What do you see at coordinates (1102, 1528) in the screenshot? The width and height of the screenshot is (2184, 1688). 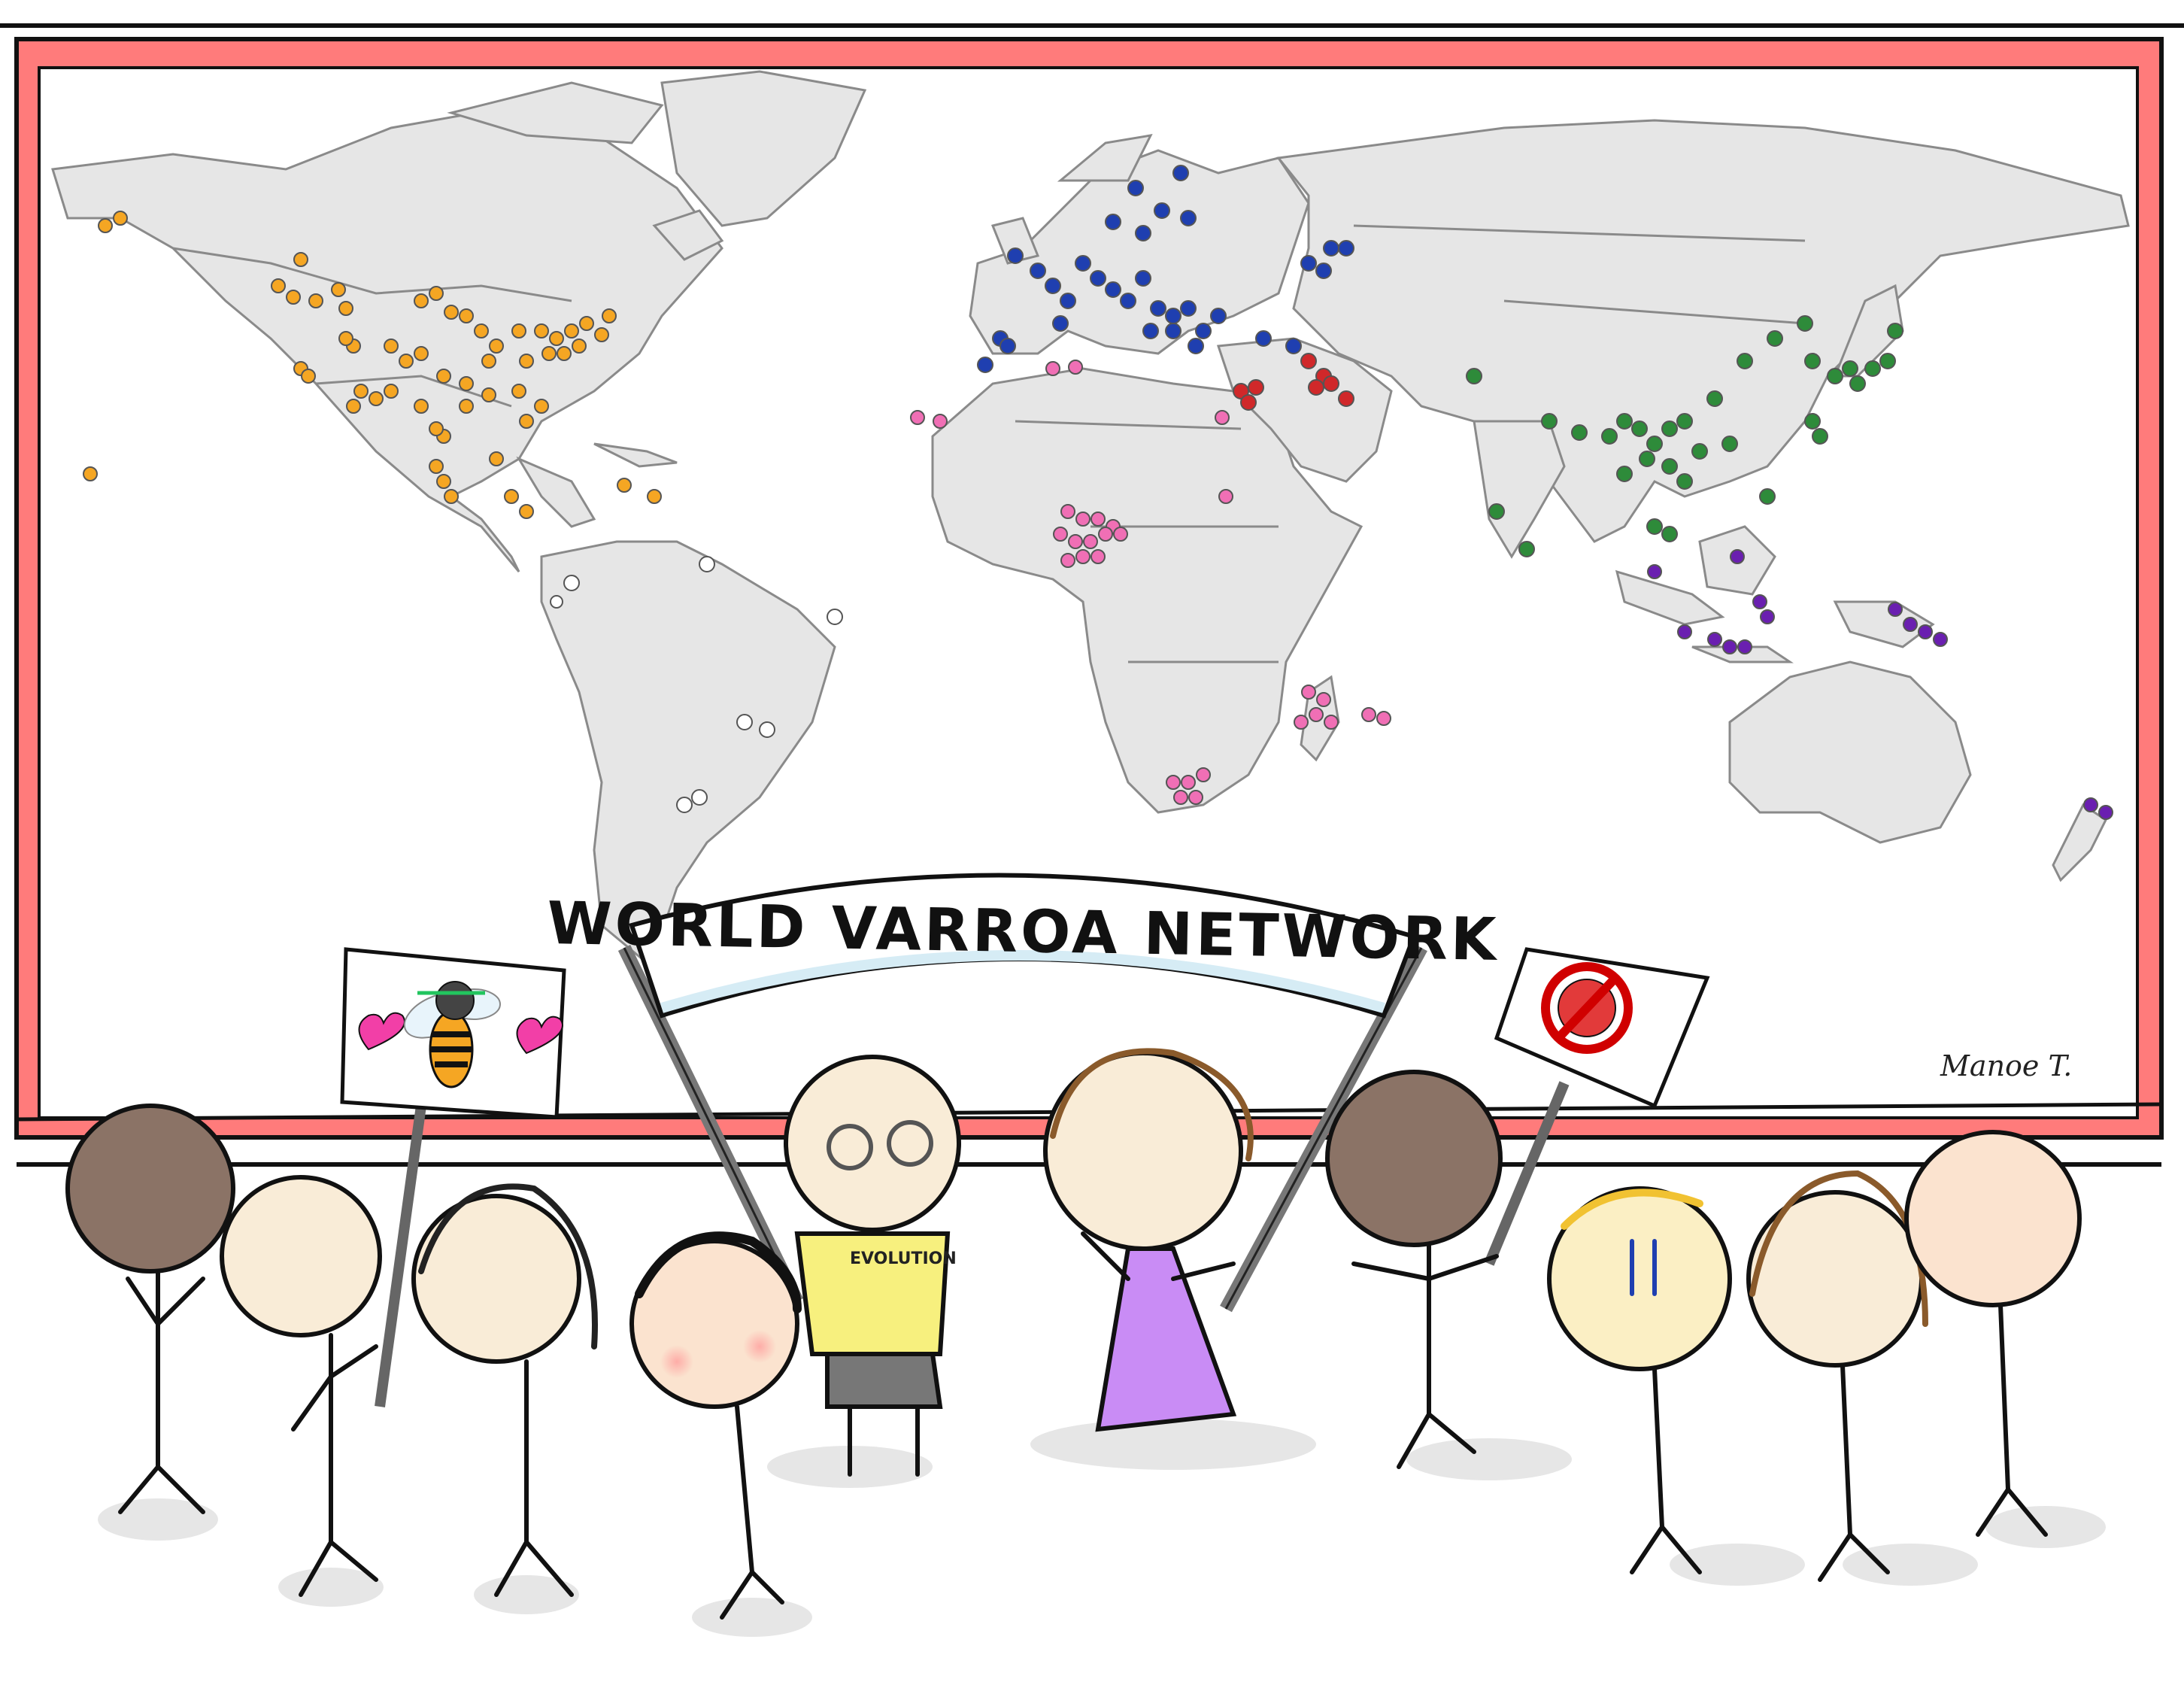 I see `ground-shadows` at bounding box center [1102, 1528].